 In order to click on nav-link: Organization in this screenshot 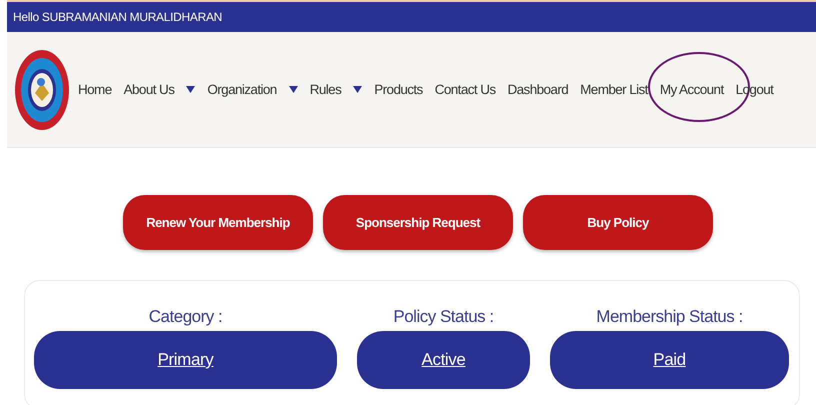, I will do `click(242, 89)`.